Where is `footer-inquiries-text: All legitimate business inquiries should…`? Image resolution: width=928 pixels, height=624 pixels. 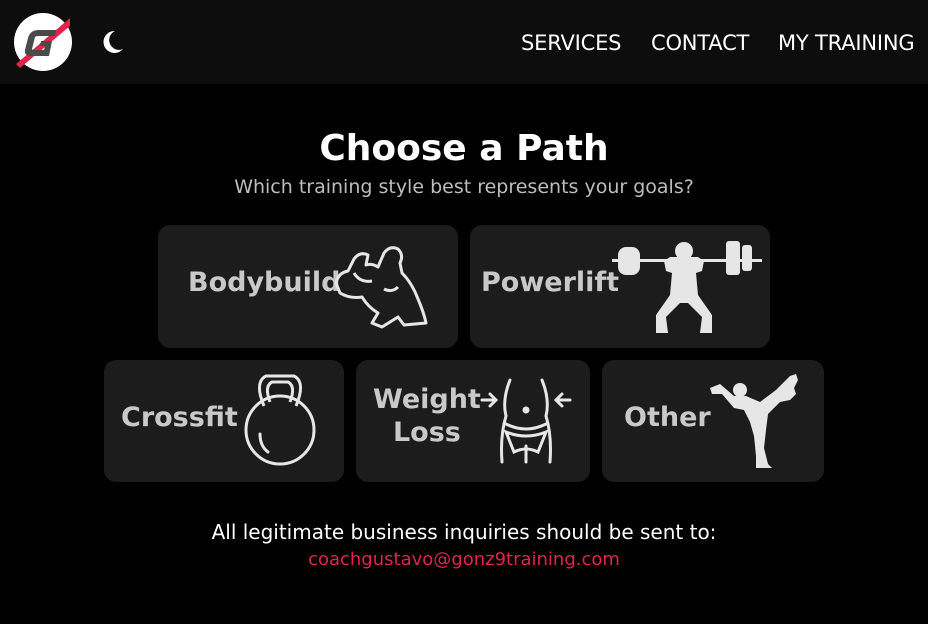
footer-inquiries-text: All legitimate business inquiries should… is located at coordinates (464, 532).